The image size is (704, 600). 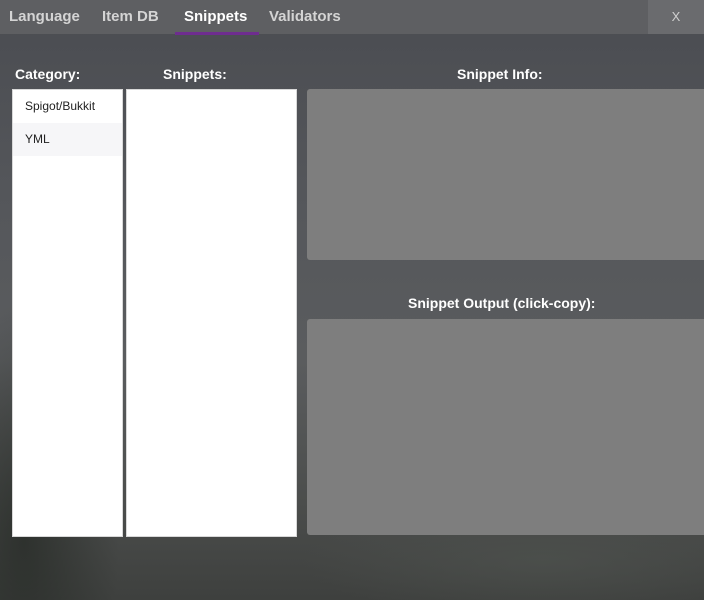 What do you see at coordinates (48, 74) in the screenshot?
I see `category-heading: Category:` at bounding box center [48, 74].